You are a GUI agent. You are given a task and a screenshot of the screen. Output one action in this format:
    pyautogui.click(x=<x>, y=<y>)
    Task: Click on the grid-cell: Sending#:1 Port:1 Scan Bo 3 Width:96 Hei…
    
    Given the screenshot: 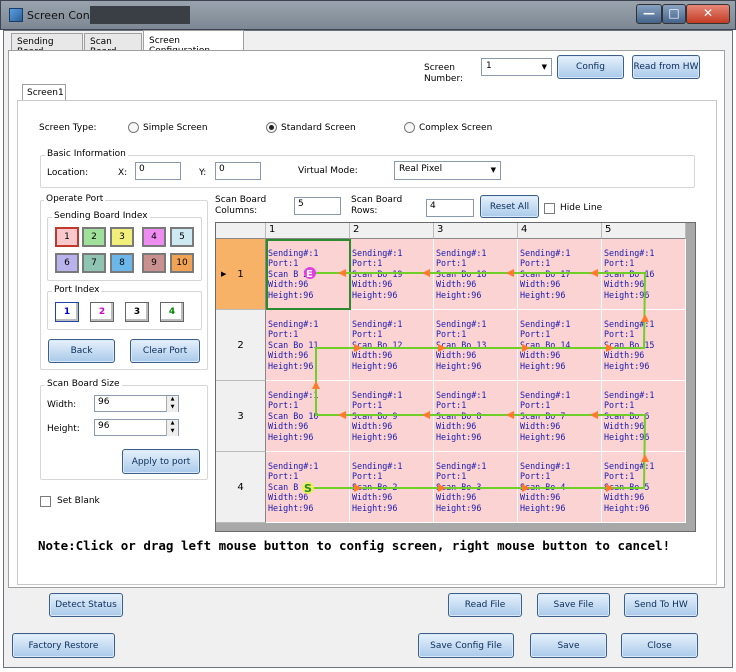 What is the action you would take?
    pyautogui.click(x=476, y=487)
    